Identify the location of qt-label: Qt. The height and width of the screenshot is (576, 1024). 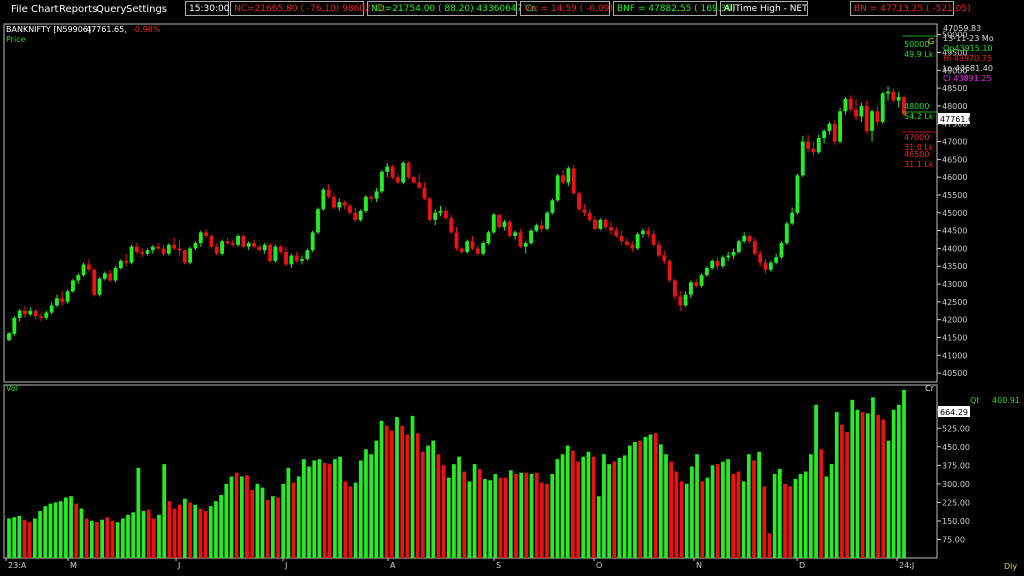
(974, 400).